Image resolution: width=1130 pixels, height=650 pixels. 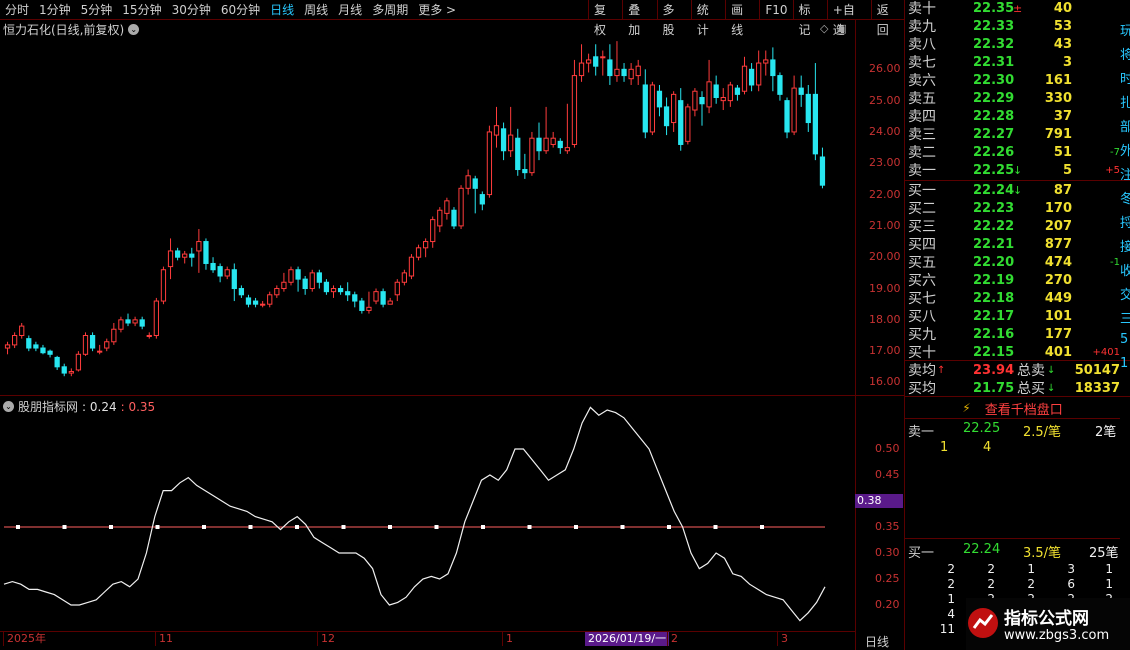 I want to click on period-tab-10: 更多 >, so click(x=437, y=10).